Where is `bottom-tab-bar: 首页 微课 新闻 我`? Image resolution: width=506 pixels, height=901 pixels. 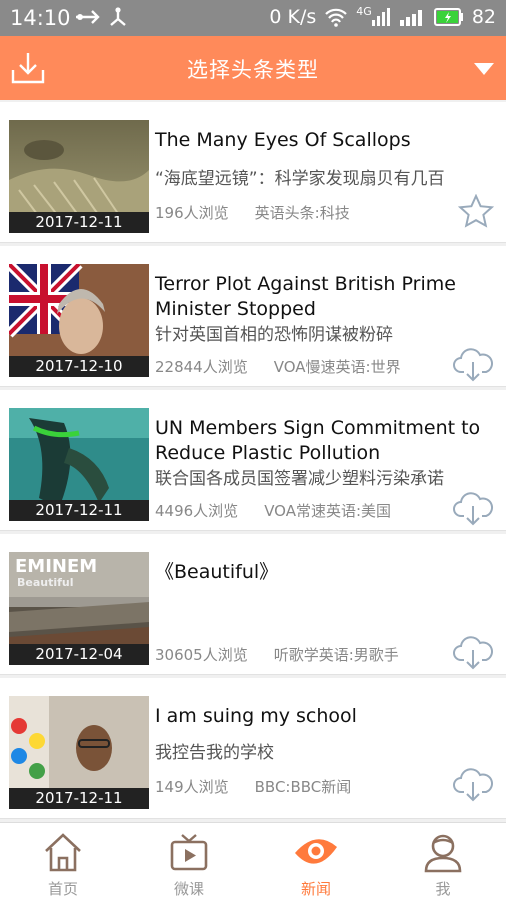 bottom-tab-bar: 首页 微课 新闻 我 is located at coordinates (253, 861).